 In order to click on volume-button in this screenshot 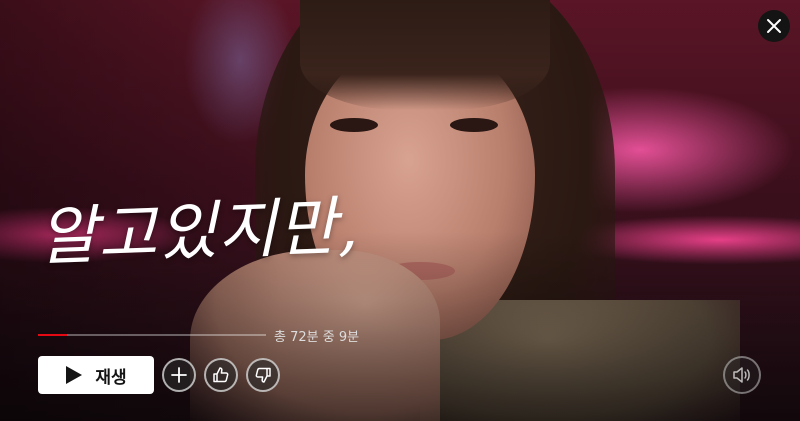, I will do `click(742, 375)`.